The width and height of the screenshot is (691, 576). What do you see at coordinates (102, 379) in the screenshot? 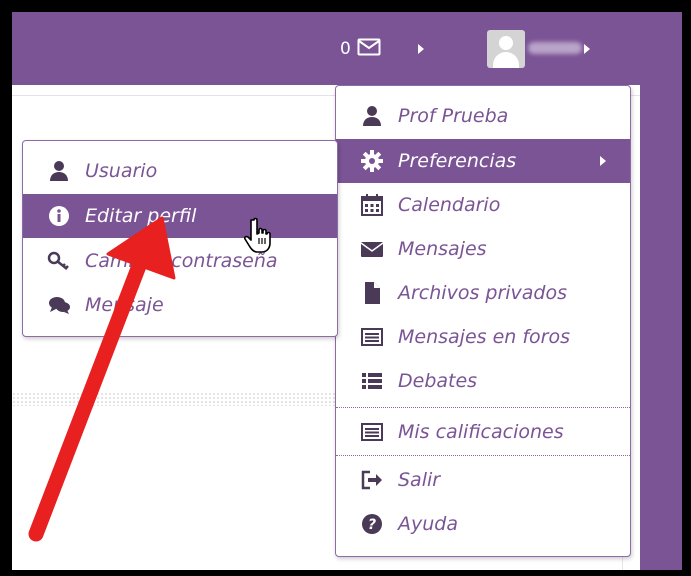
I see `red-arrow-annotation` at bounding box center [102, 379].